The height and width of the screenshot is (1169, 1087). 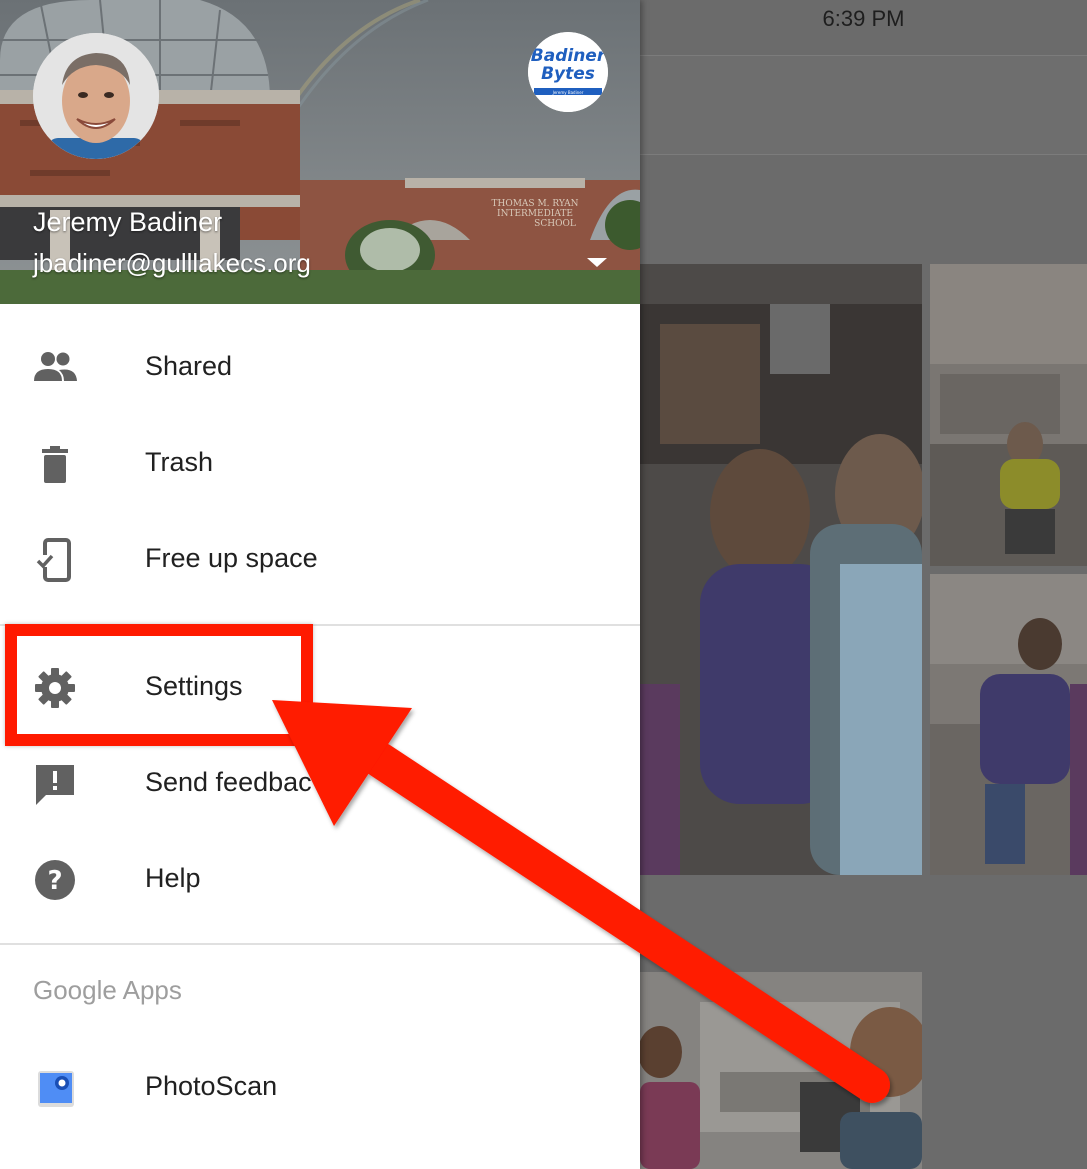 I want to click on menu-item-label: Trash, so click(x=179, y=462).